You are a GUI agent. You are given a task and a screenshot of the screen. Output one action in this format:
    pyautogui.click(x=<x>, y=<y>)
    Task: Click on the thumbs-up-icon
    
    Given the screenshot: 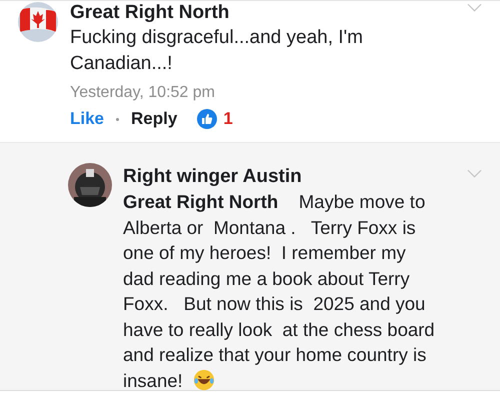 What is the action you would take?
    pyautogui.click(x=207, y=119)
    